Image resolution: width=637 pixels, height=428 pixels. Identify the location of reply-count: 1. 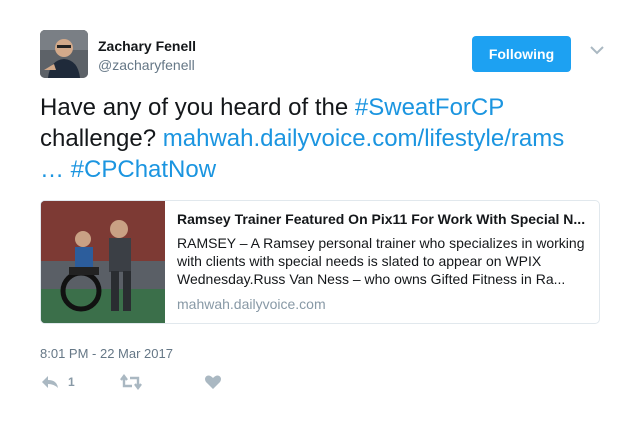
(71, 382).